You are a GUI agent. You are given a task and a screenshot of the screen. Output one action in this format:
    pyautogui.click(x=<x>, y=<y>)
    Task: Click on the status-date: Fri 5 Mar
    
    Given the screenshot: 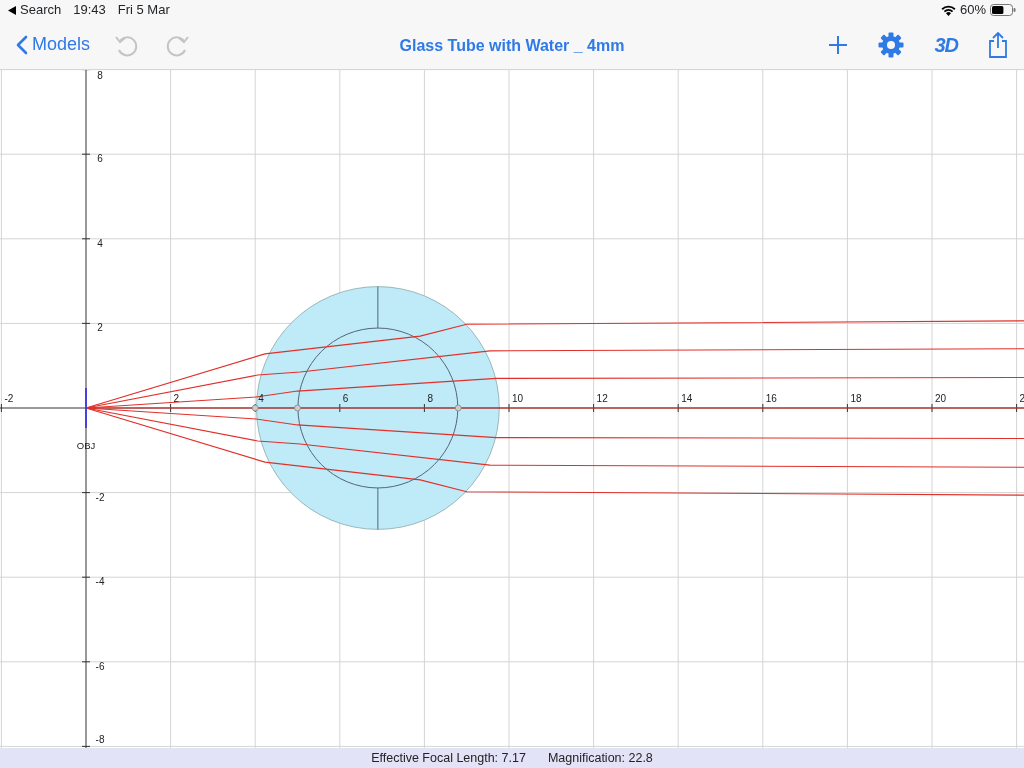 What is the action you would take?
    pyautogui.click(x=143, y=10)
    